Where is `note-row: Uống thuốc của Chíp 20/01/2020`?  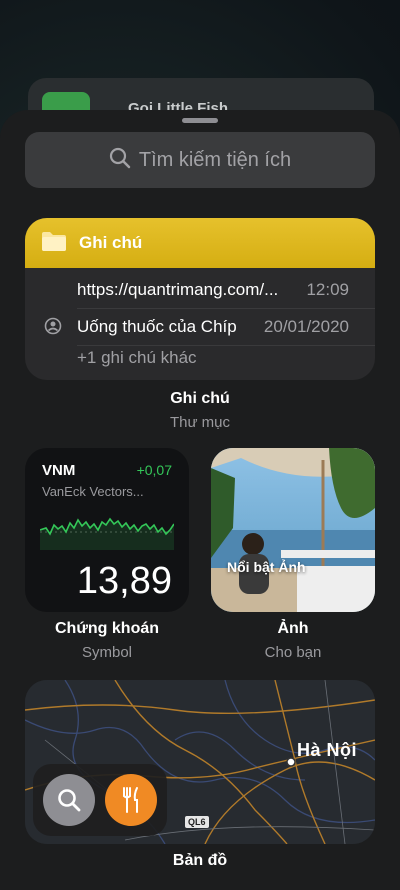 note-row: Uống thuốc của Chíp 20/01/2020 is located at coordinates (226, 327).